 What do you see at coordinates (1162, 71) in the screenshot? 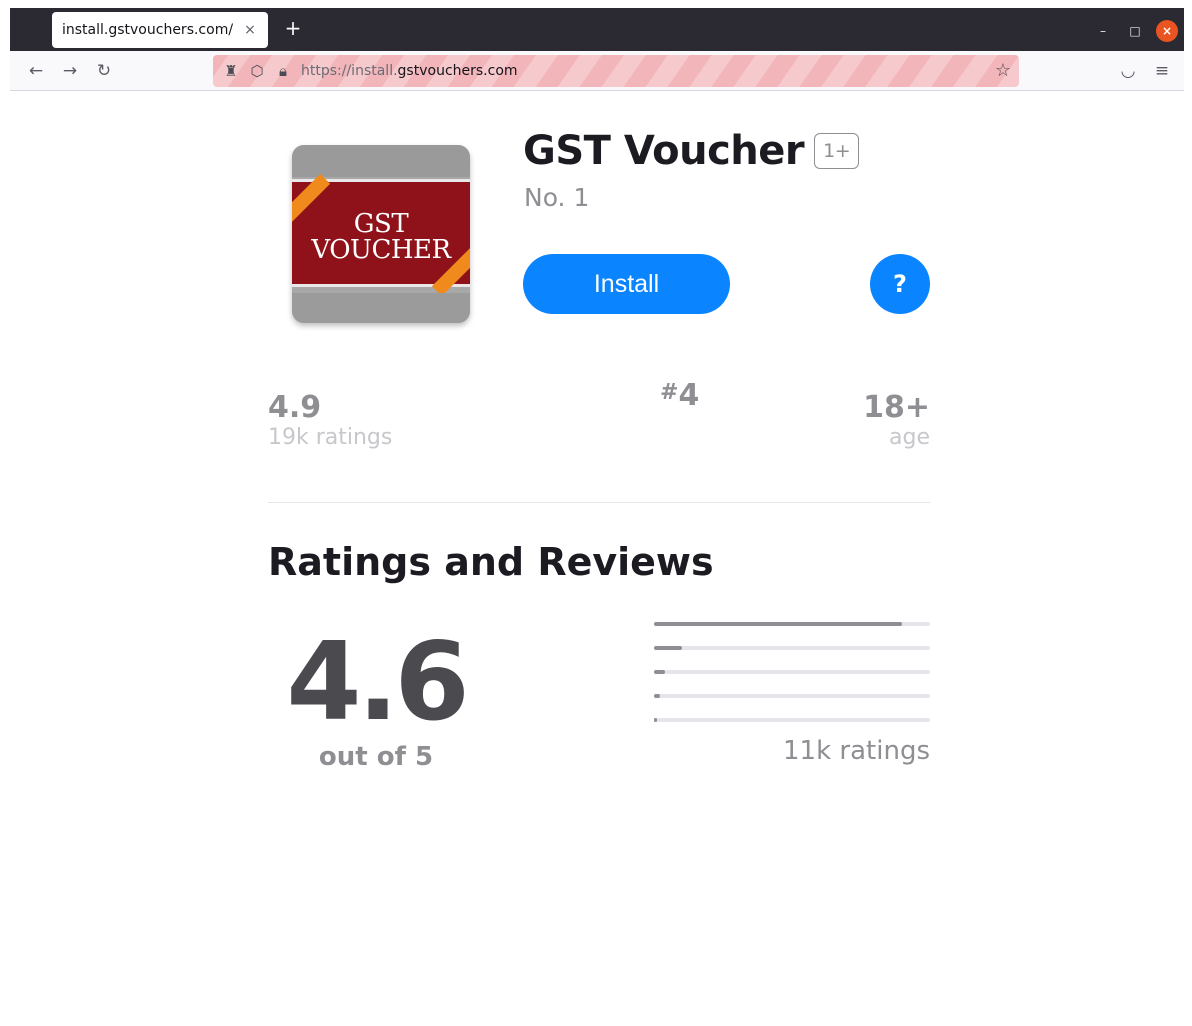
I see `menu-icon: ≡` at bounding box center [1162, 71].